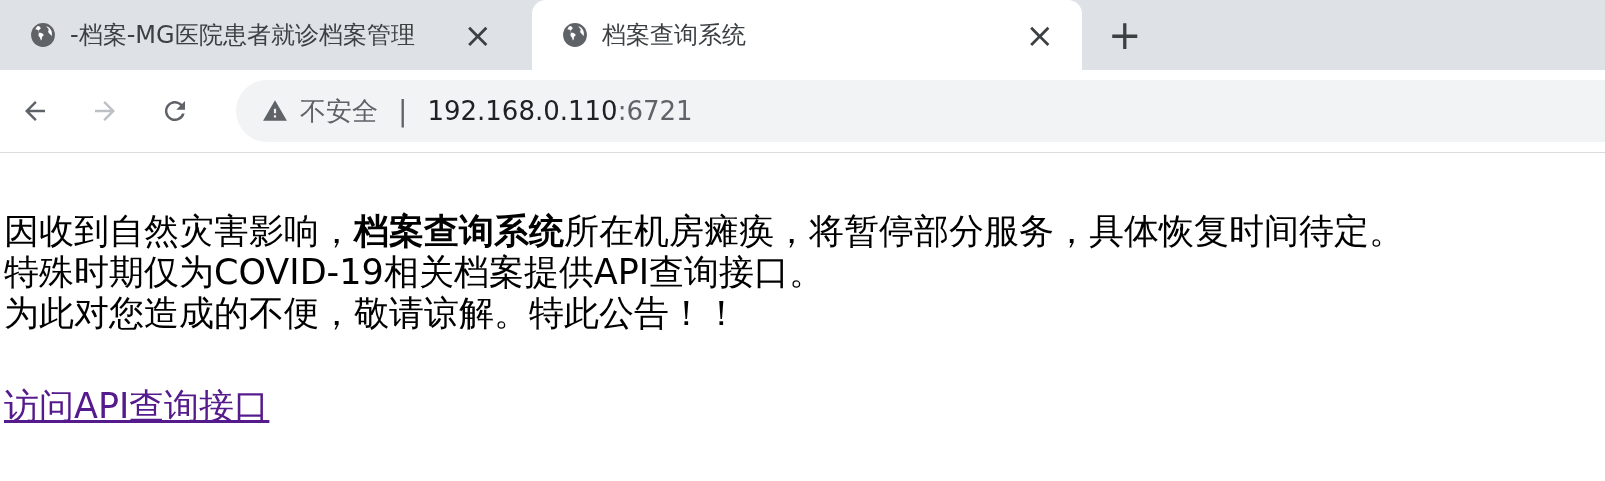 The image size is (1605, 481). Describe the element at coordinates (807, 35) in the screenshot. I see `browser-tab: 档案查询系统 ×` at that location.